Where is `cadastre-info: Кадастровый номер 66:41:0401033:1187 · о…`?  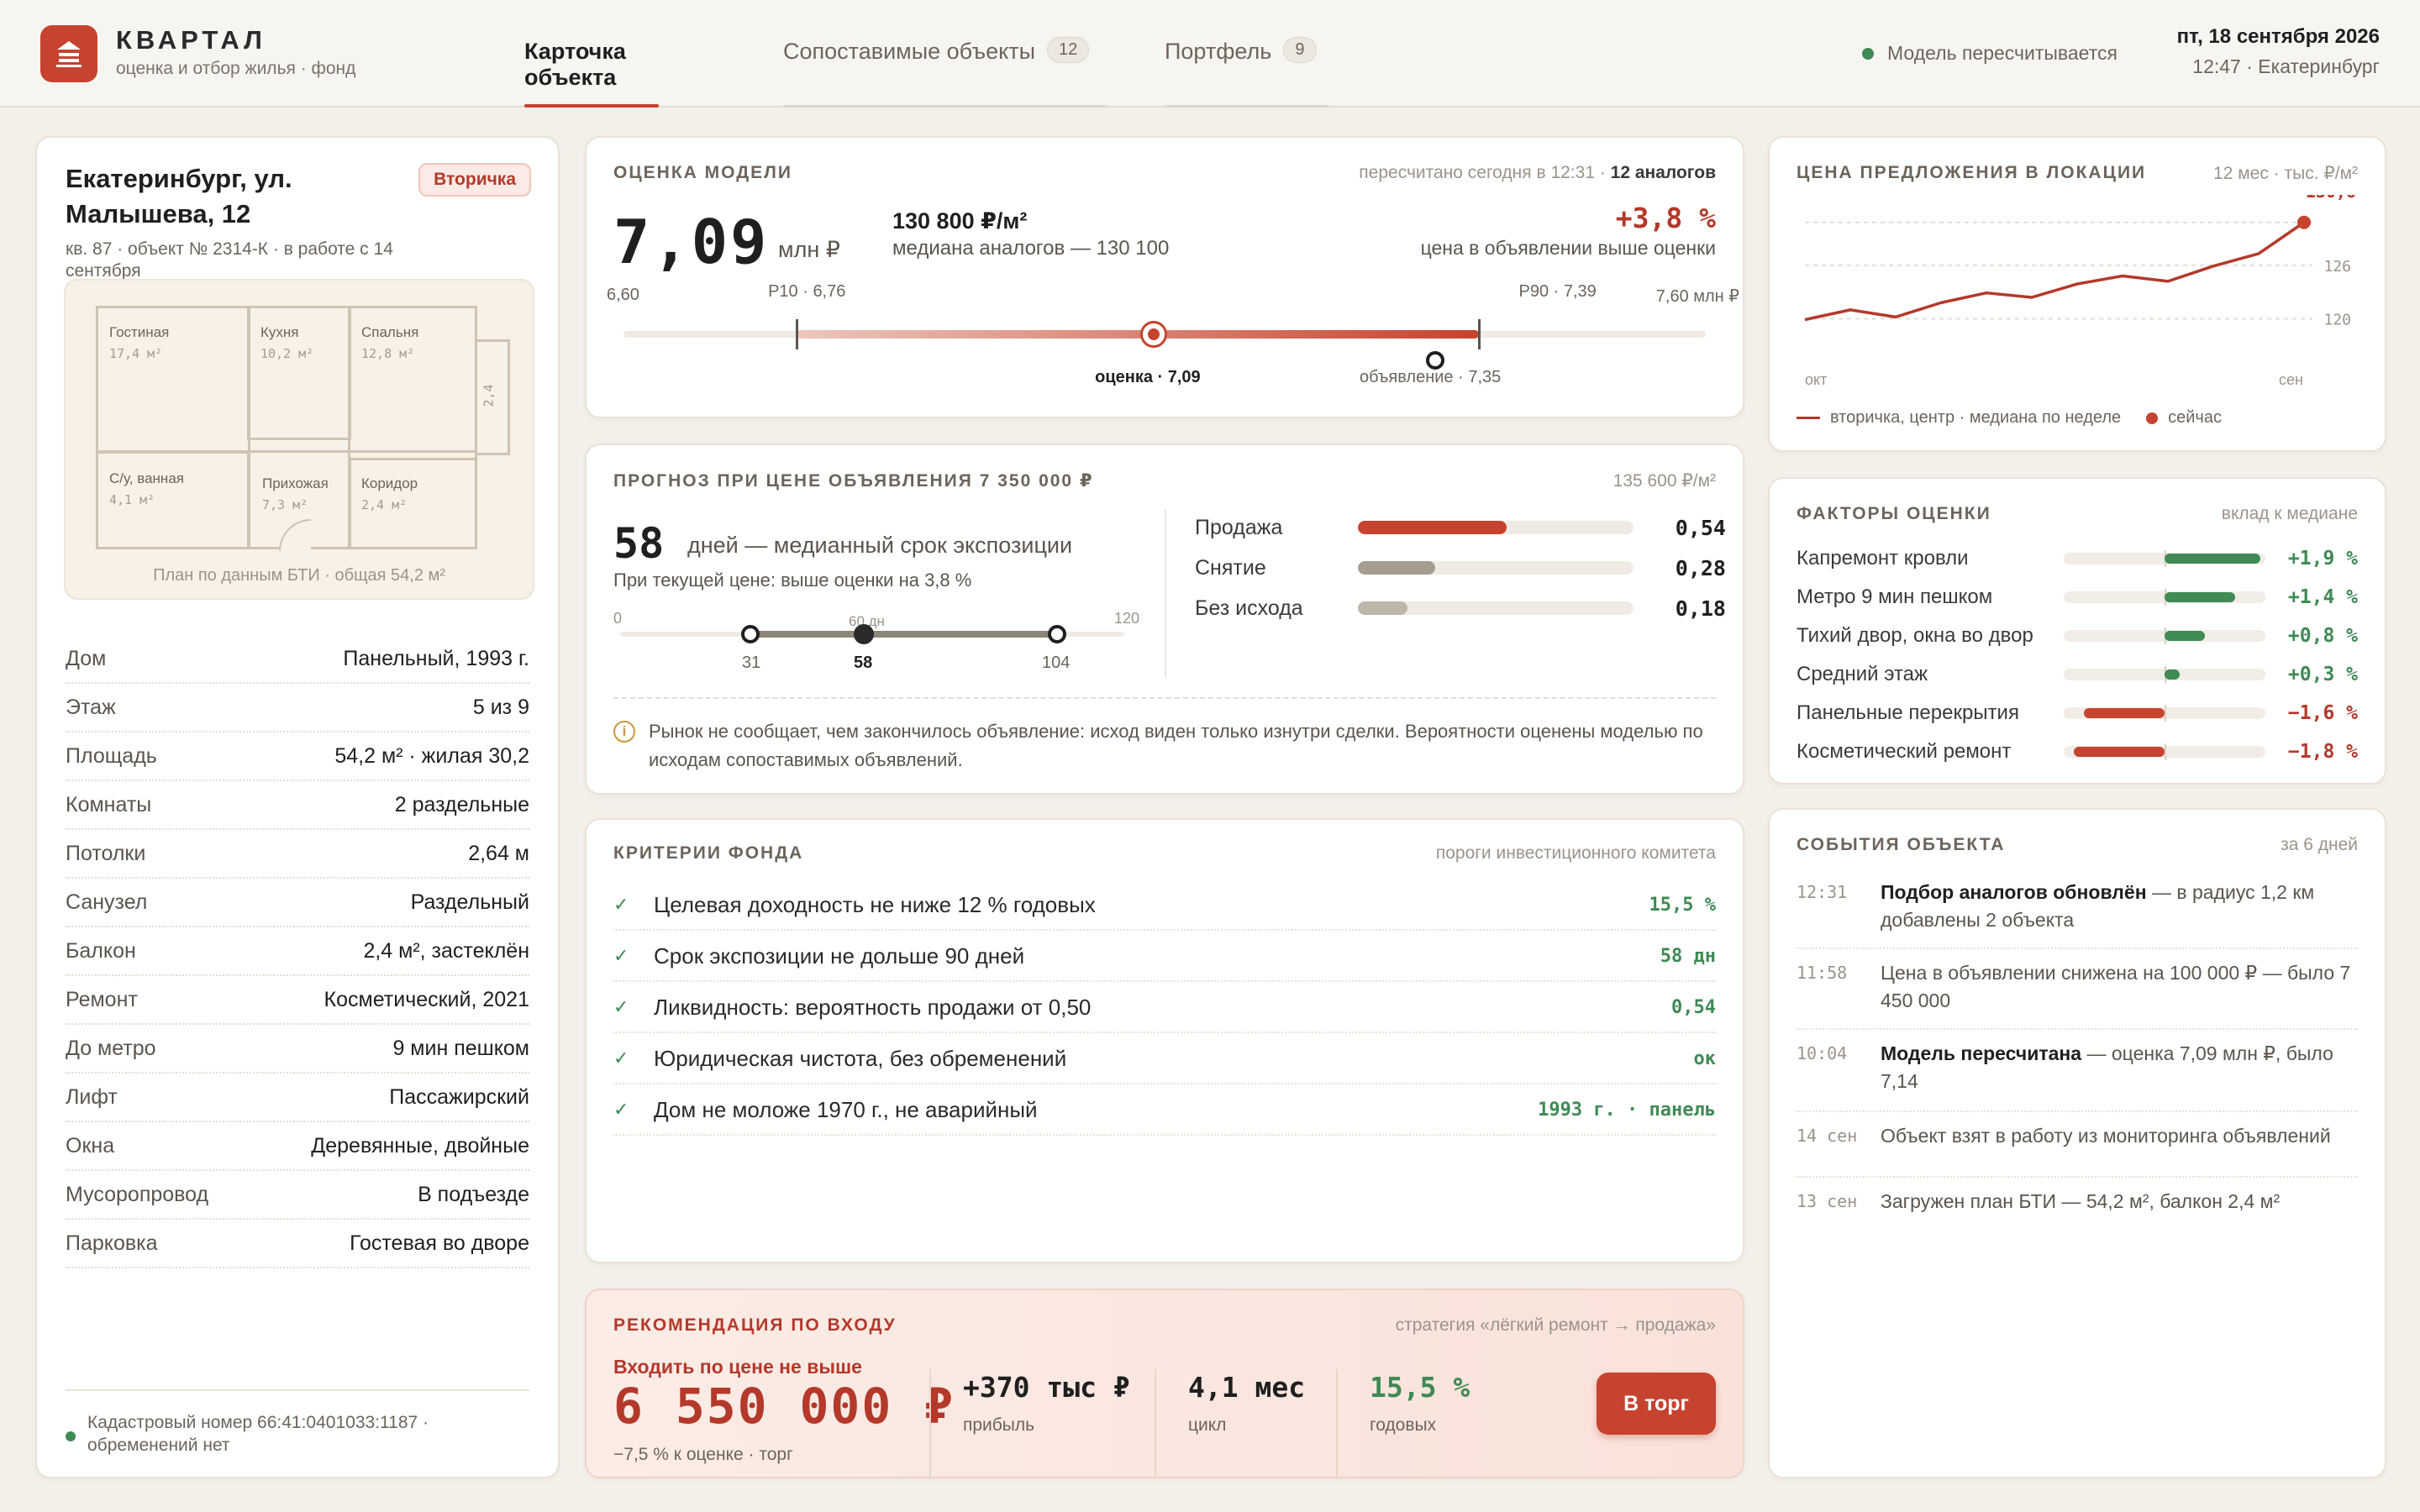 cadastre-info: Кадастровый номер 66:41:0401033:1187 · о… is located at coordinates (298, 1423).